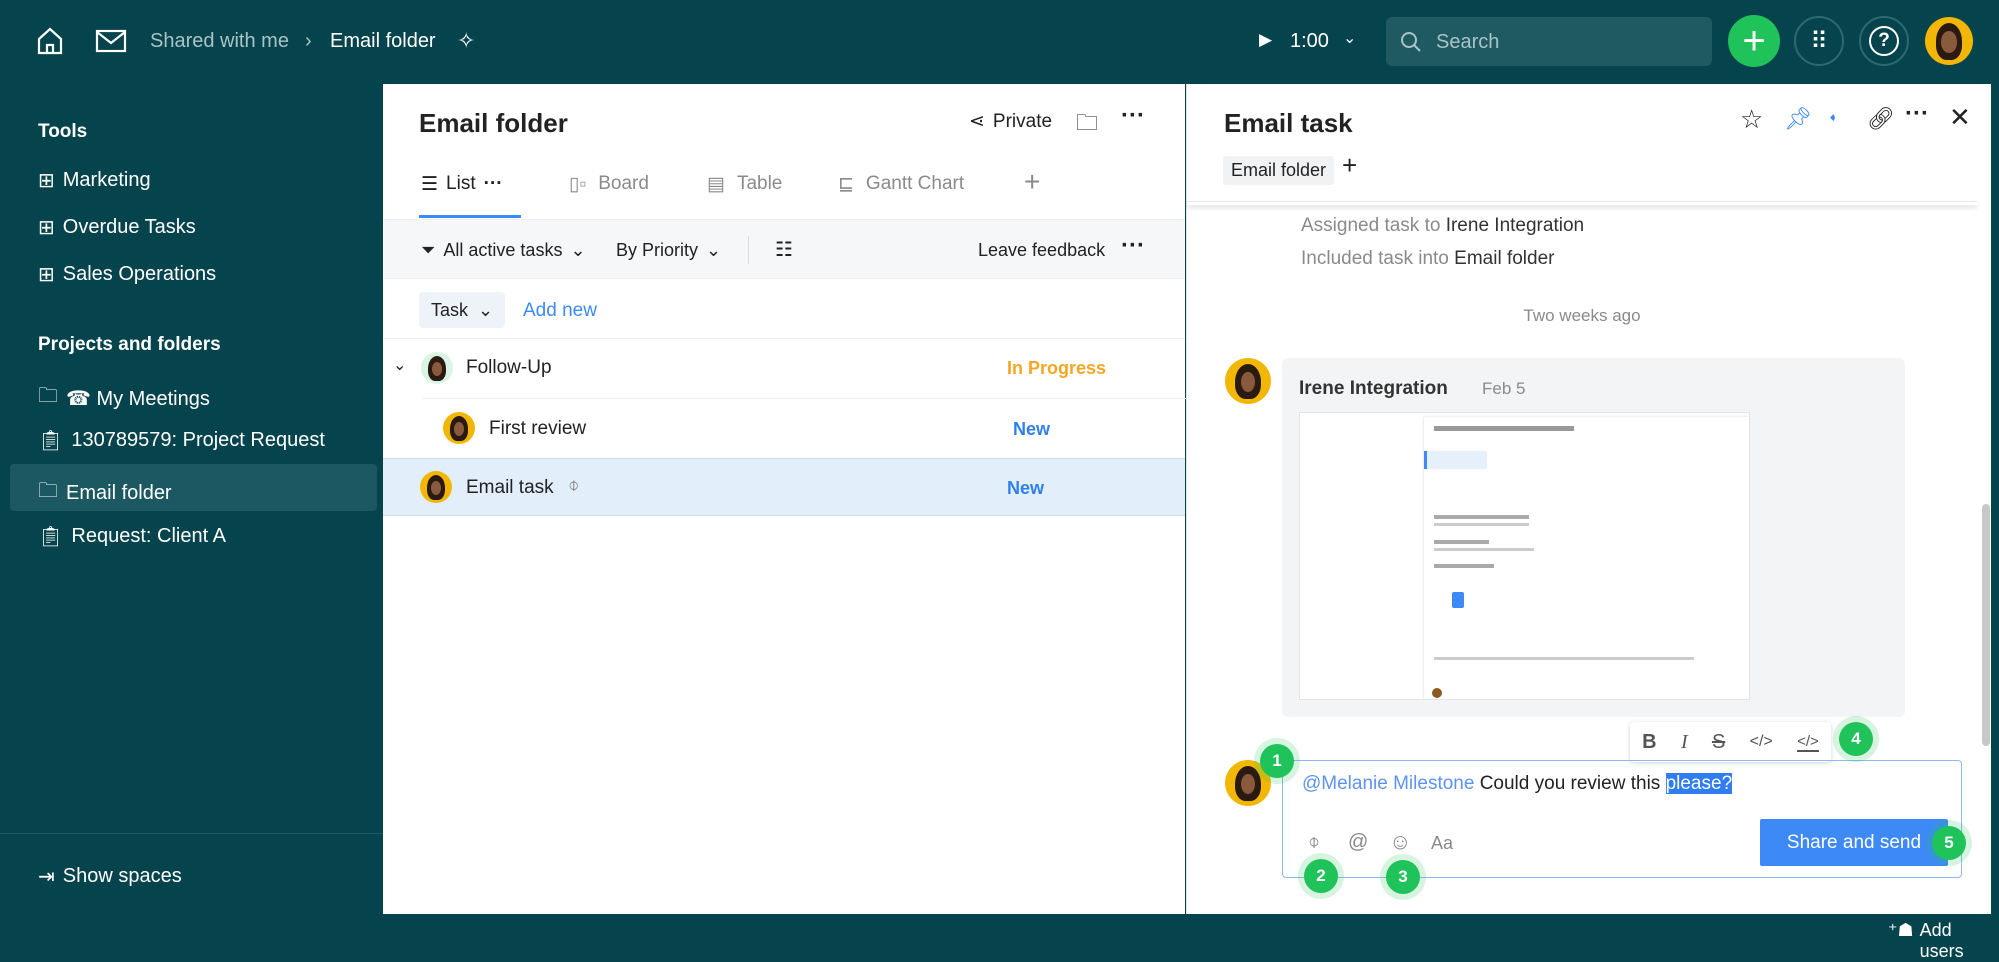  Describe the element at coordinates (1373, 388) in the screenshot. I see `comment-author: Irene Integration` at that location.